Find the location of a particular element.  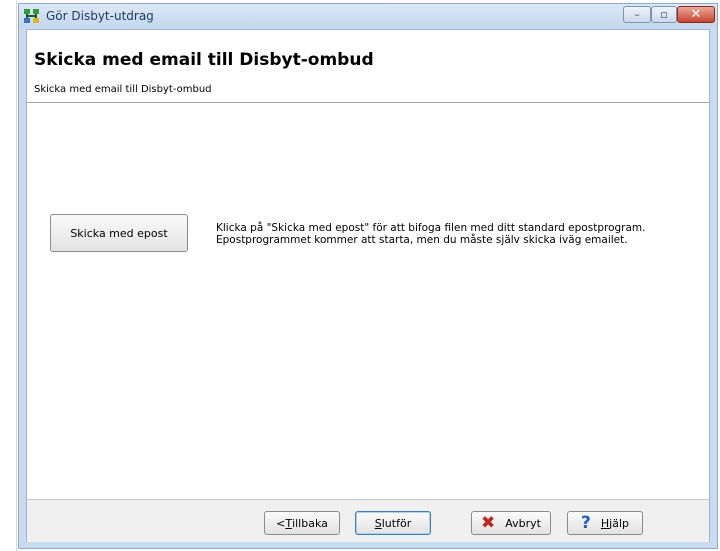

cancel-label: Avbryt is located at coordinates (523, 523).